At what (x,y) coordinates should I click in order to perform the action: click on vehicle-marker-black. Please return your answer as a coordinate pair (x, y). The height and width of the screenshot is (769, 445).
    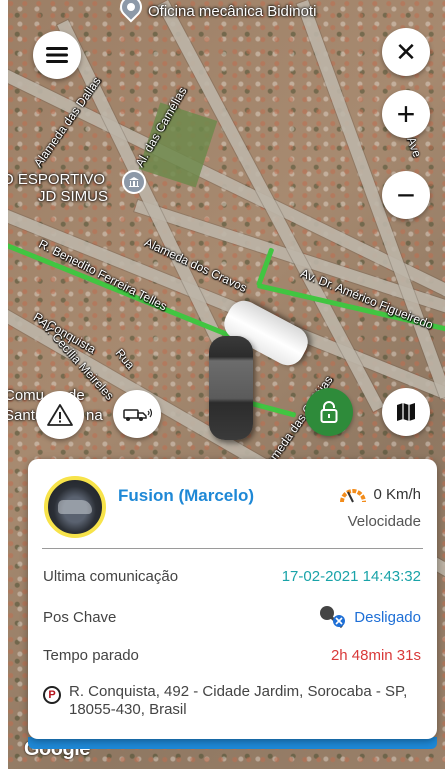
    Looking at the image, I should click on (231, 388).